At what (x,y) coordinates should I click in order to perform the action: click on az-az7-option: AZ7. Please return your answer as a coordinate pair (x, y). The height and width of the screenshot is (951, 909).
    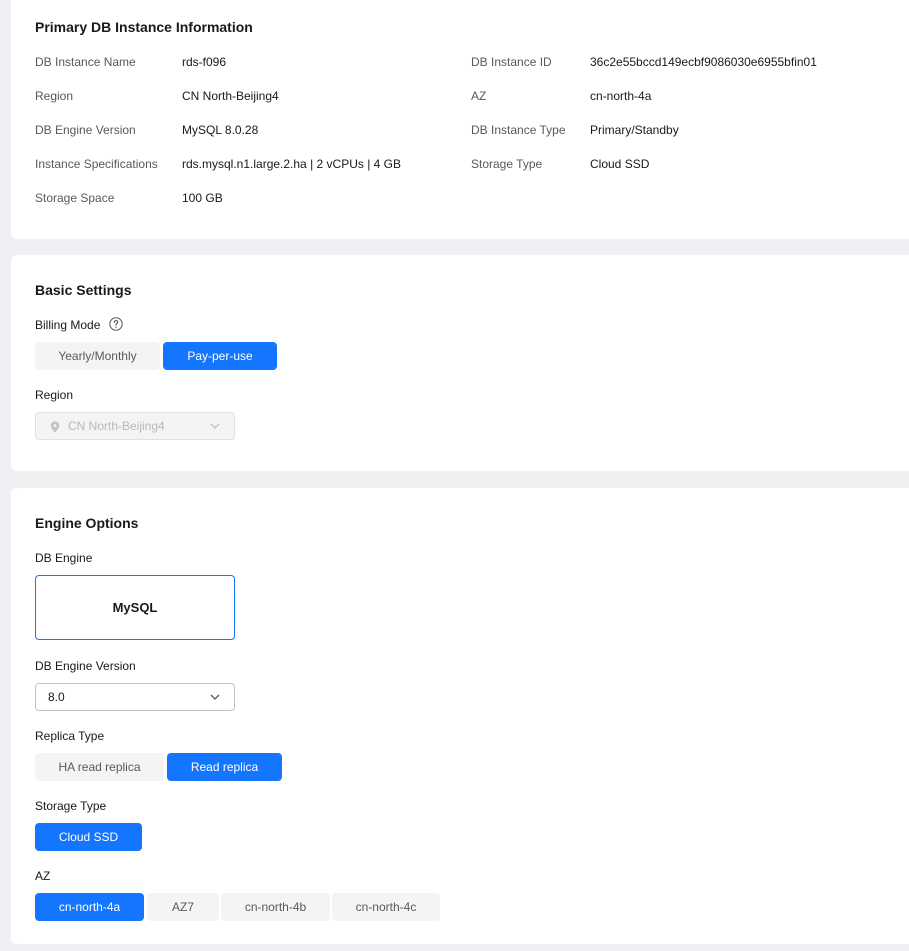
    Looking at the image, I should click on (183, 907).